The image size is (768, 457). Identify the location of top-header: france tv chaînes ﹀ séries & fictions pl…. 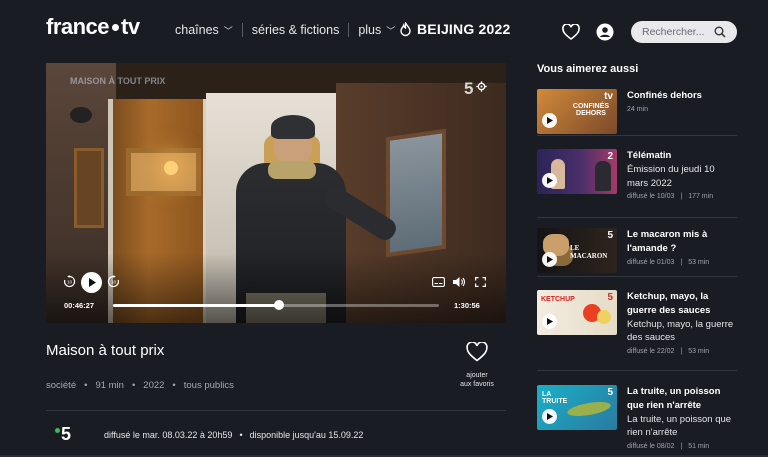
(384, 32).